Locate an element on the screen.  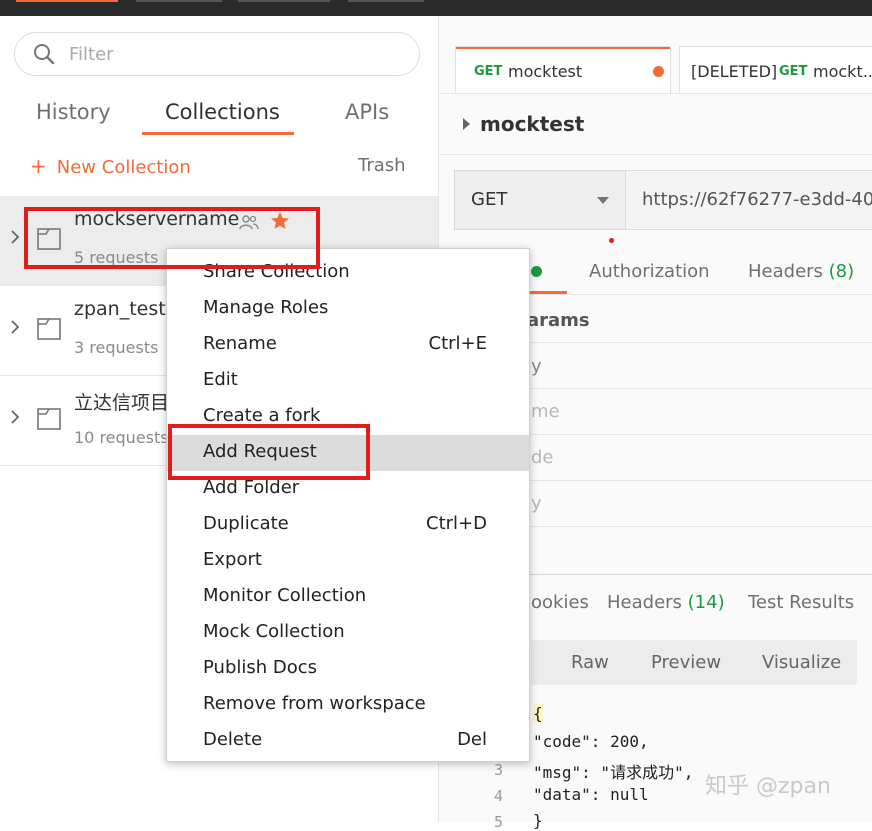
collection-name: zpan_test is located at coordinates (120, 309).